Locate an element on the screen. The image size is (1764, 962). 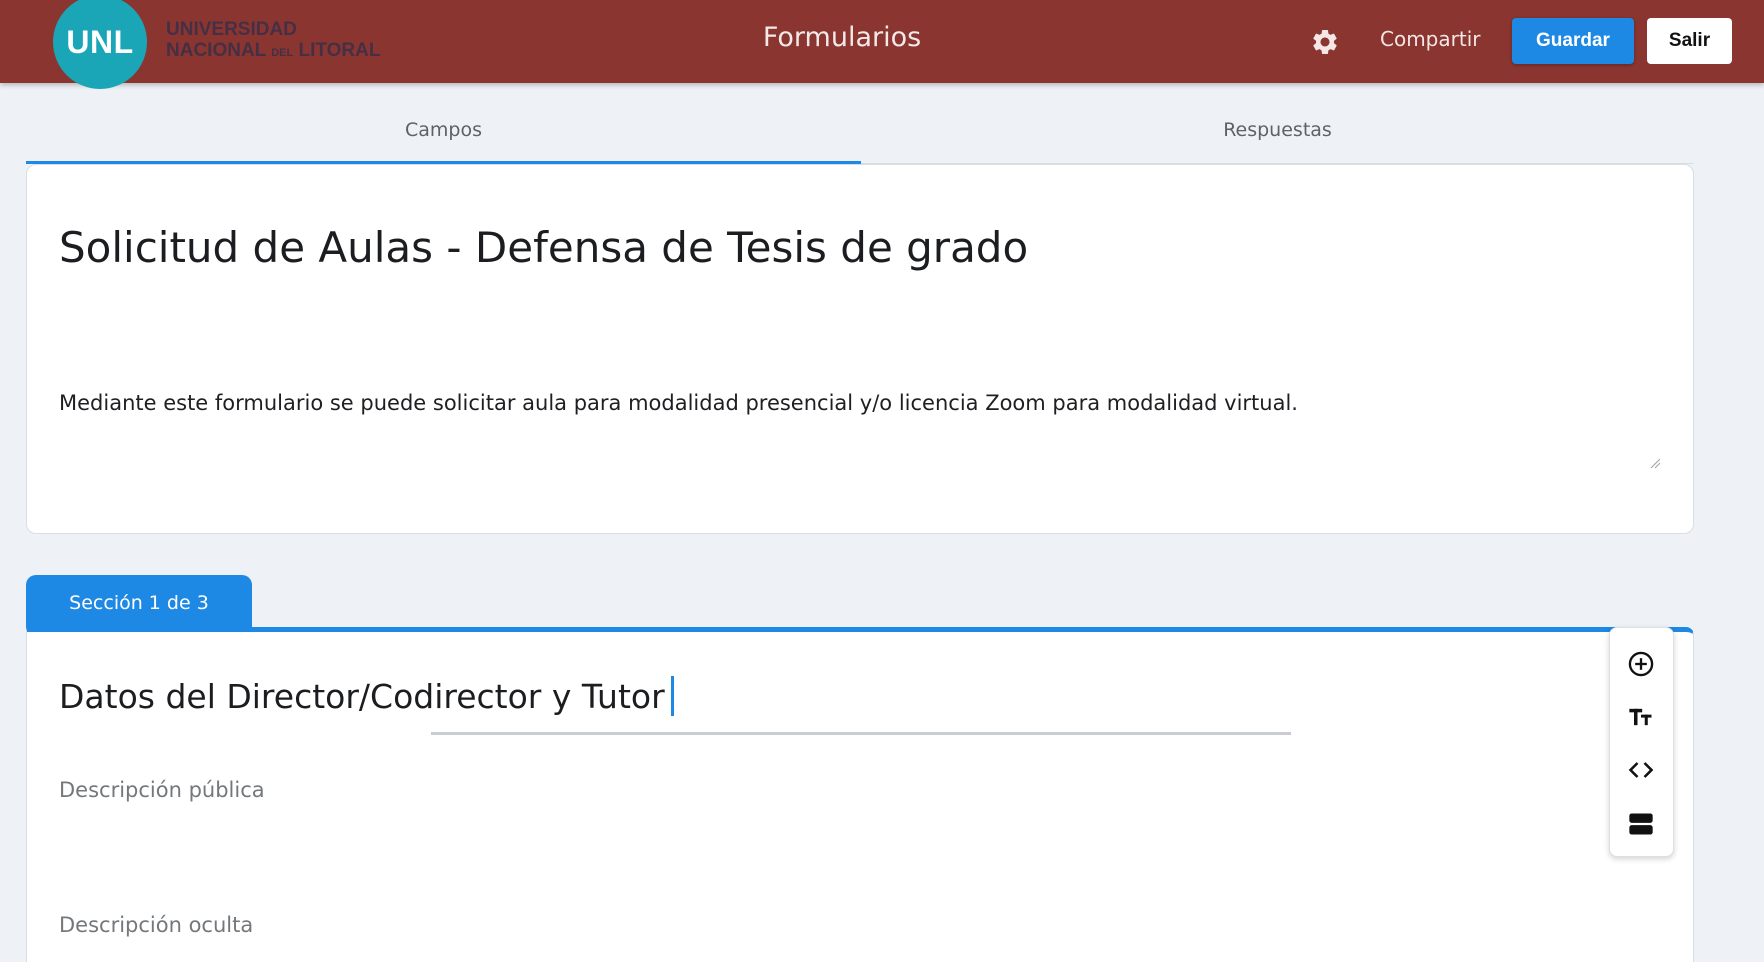
share-link: Compartir is located at coordinates (1430, 39).